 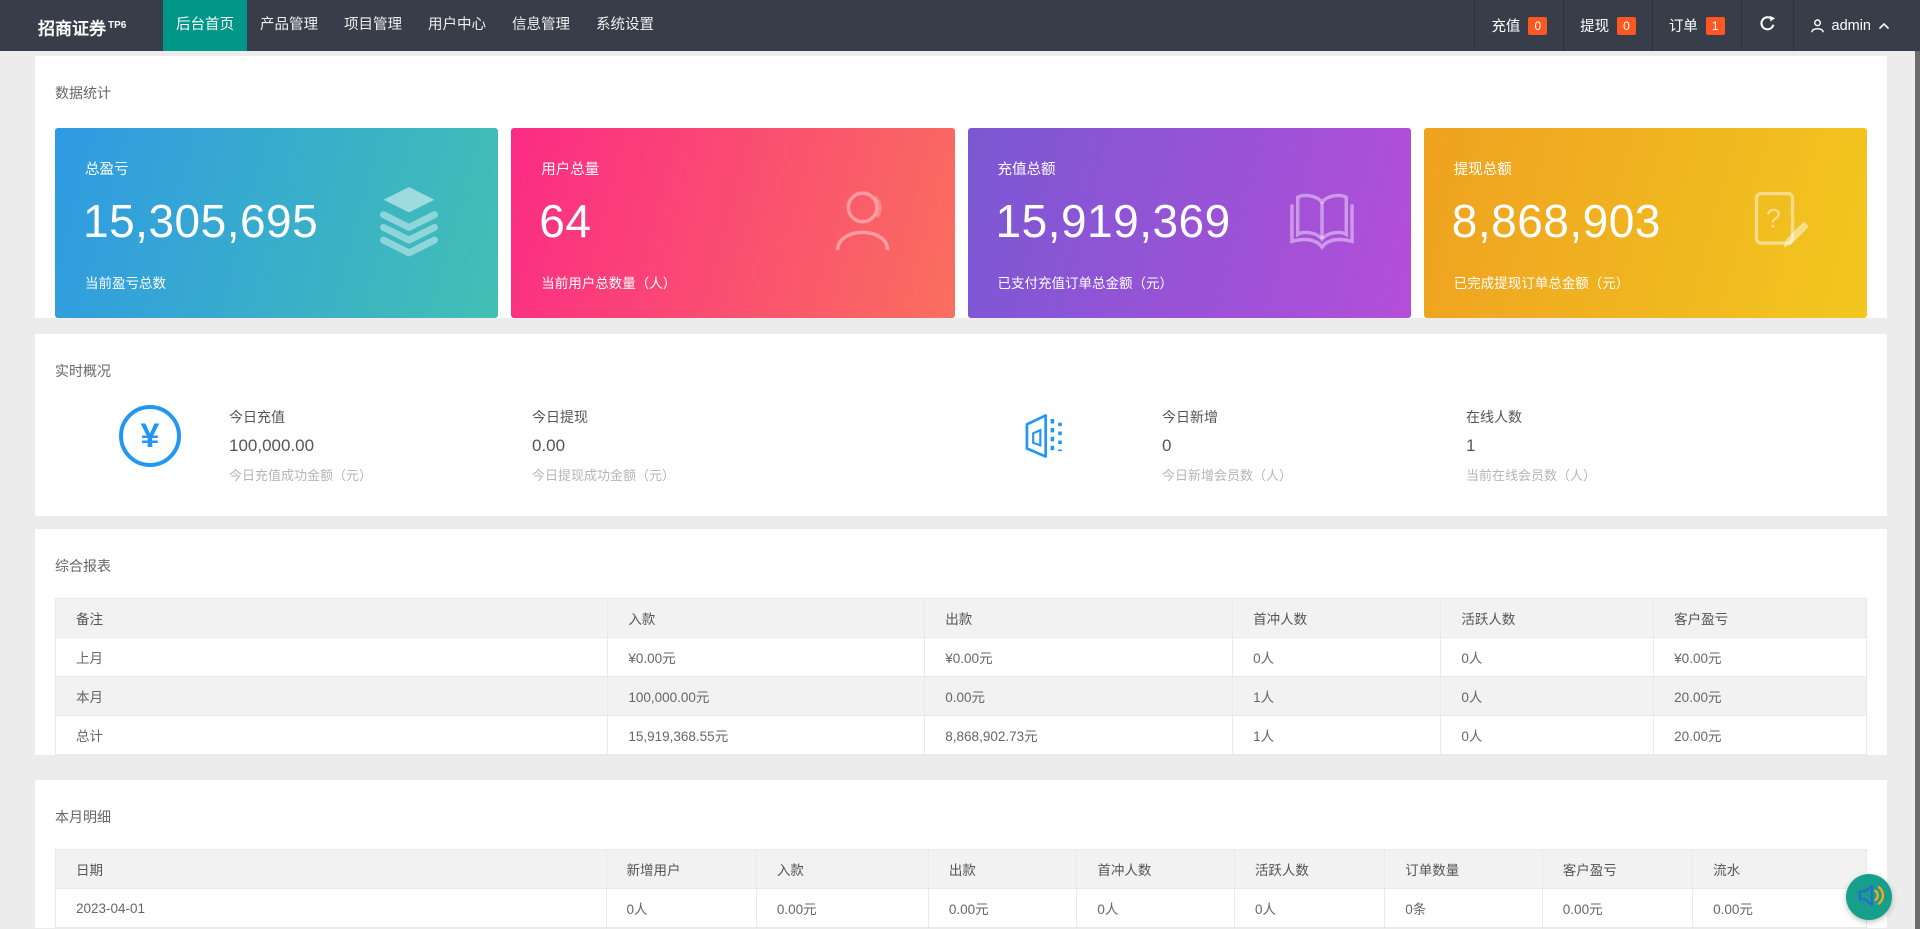 I want to click on card-total-recharge: 充值总额 15,919,369 已支付充值订单总金额（元）, so click(x=1189, y=223).